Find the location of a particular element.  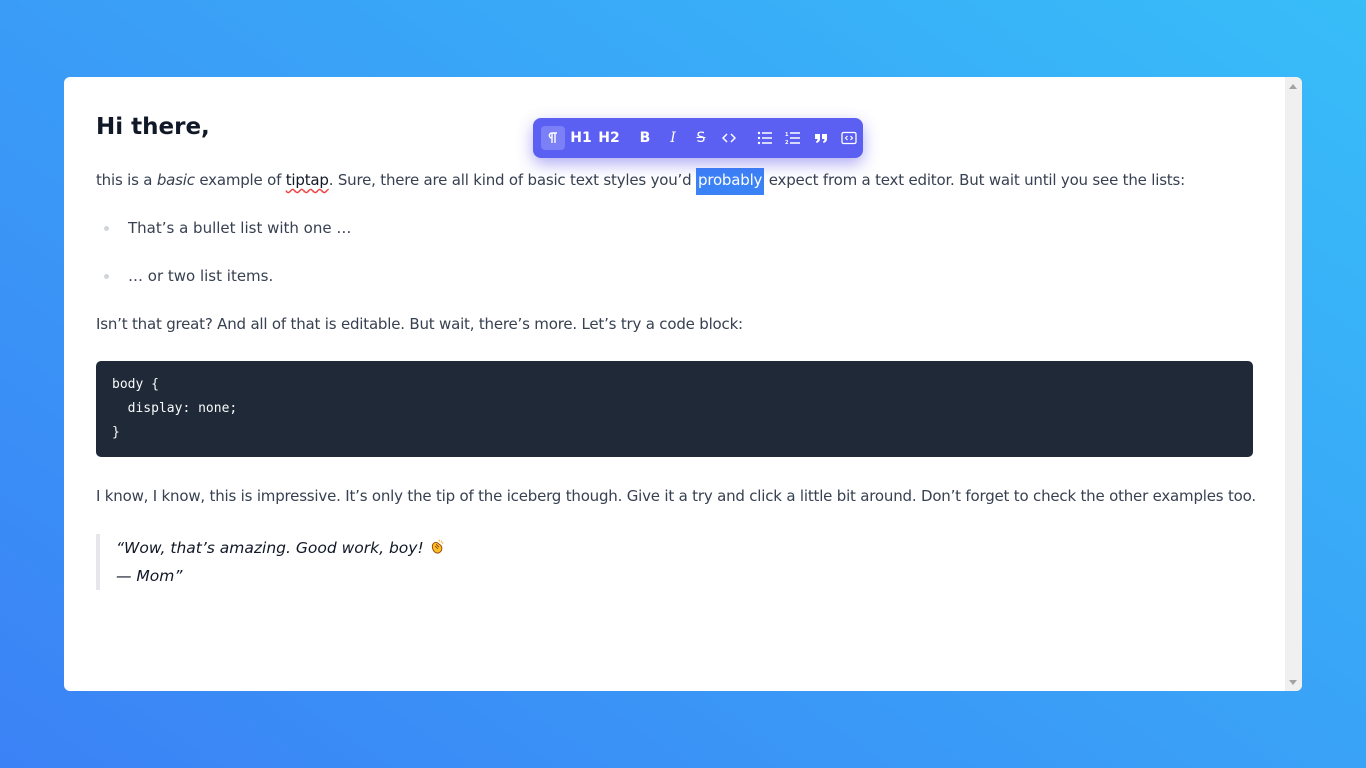

vertical-scrollbar is located at coordinates (1293, 384).